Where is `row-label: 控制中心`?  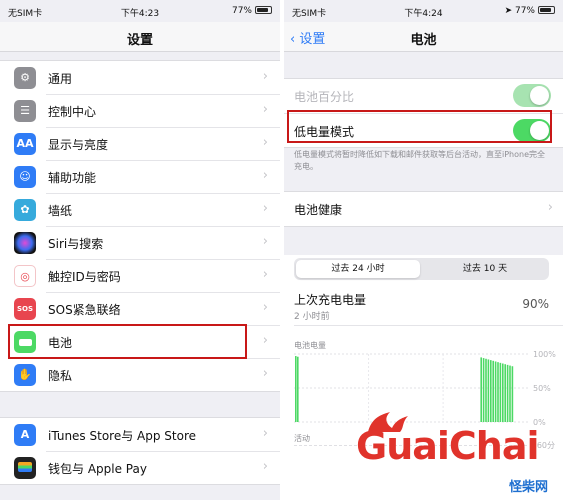
row-label: 控制中心 is located at coordinates (72, 112).